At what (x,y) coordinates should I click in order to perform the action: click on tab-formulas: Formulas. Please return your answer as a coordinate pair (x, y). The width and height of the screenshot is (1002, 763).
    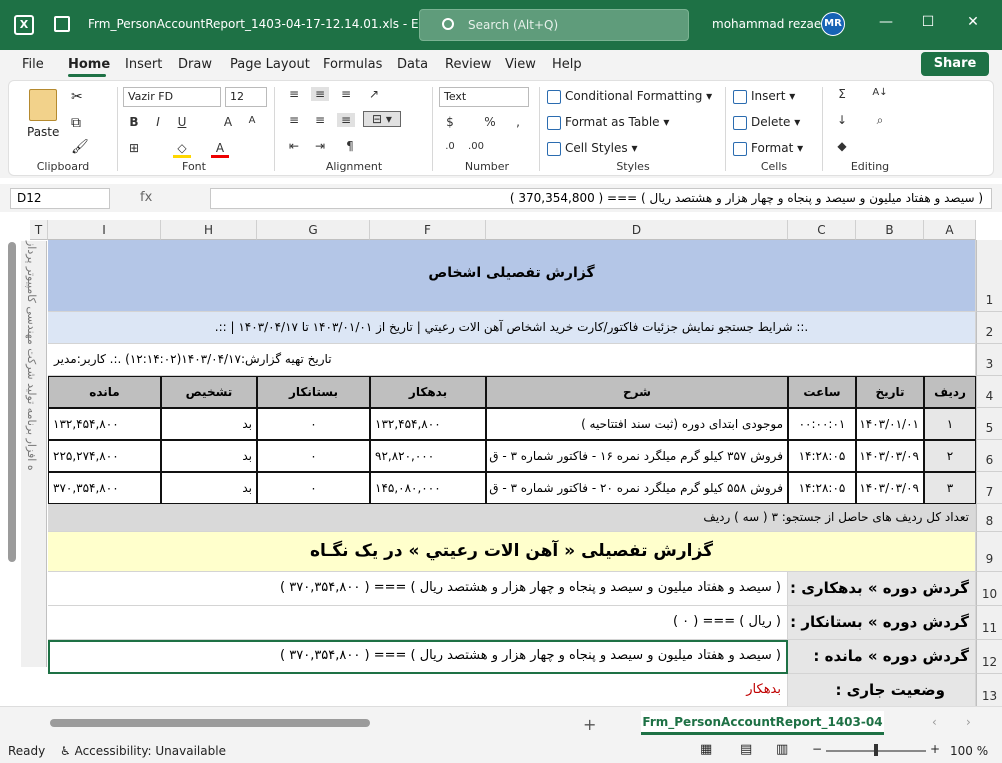
    Looking at the image, I should click on (352, 64).